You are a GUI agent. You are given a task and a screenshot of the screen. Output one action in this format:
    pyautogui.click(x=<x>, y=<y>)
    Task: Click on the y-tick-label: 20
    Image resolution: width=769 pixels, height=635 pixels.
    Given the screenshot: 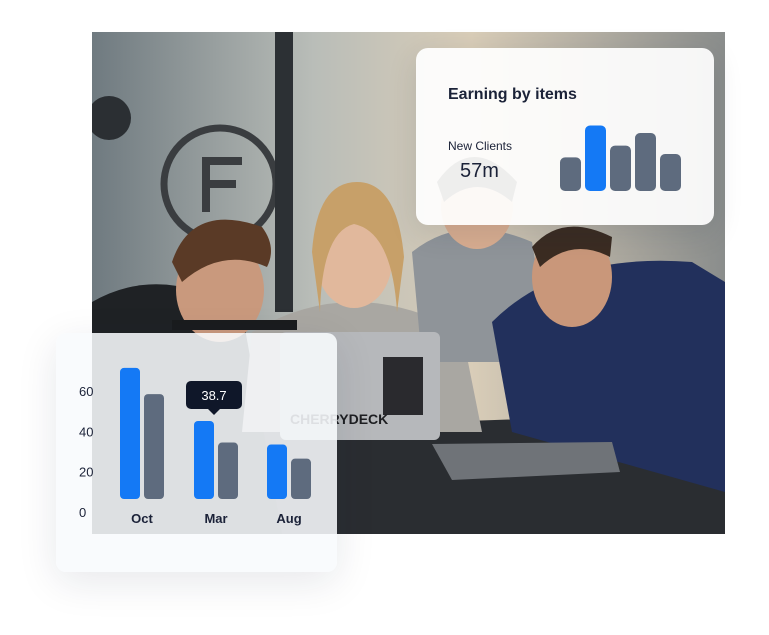 What is the action you would take?
    pyautogui.click(x=86, y=472)
    